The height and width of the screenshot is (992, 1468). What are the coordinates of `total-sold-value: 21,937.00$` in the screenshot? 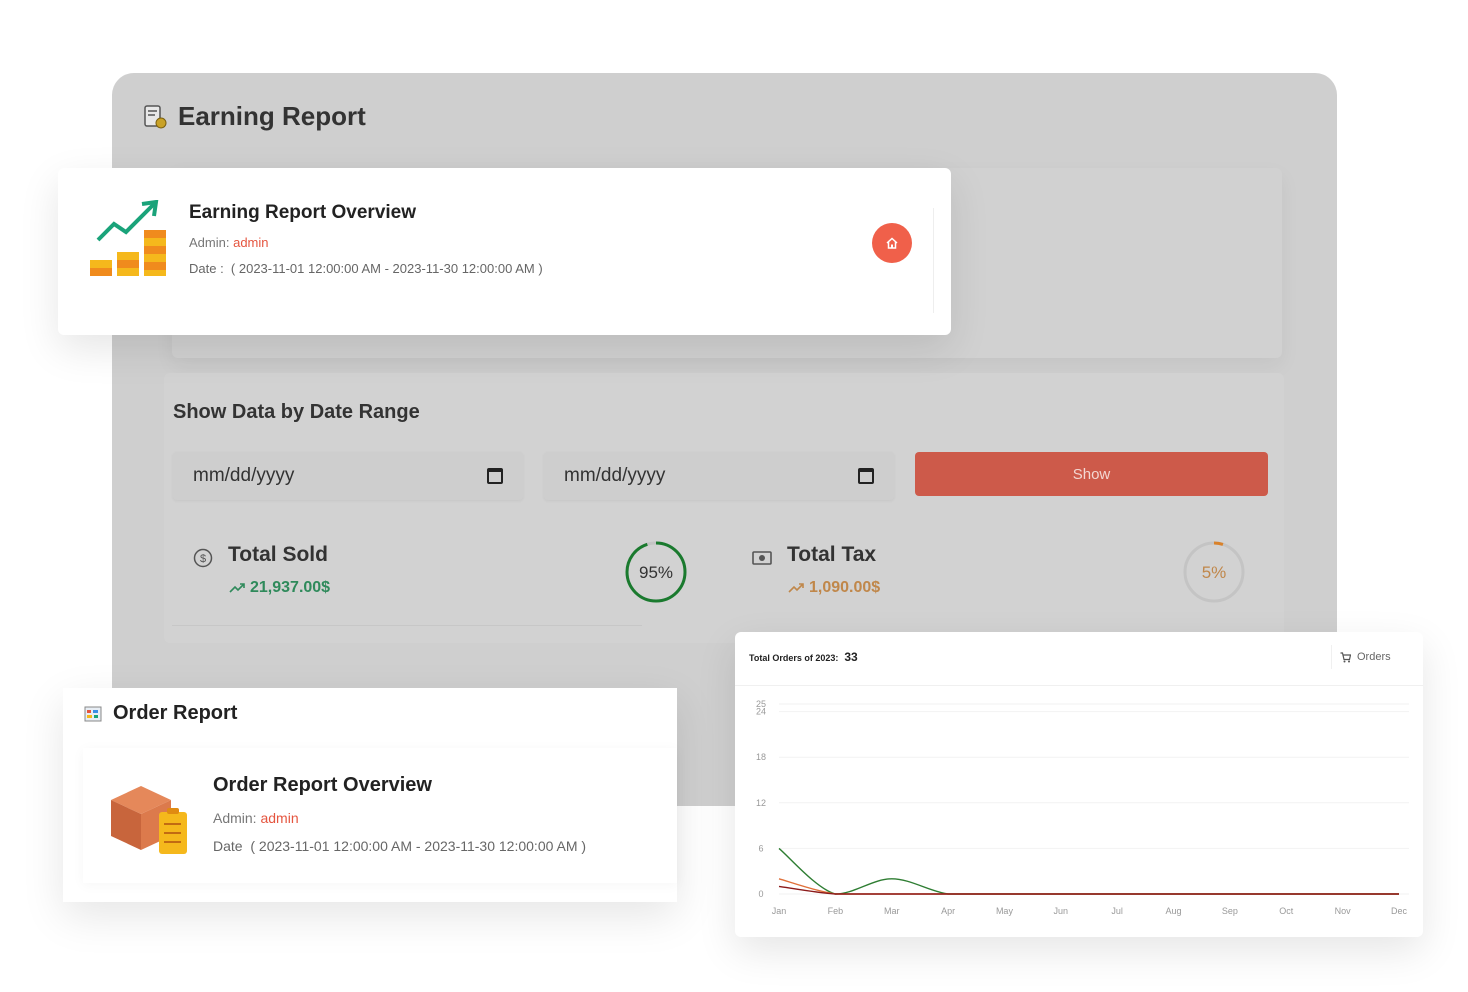 It's located at (290, 587).